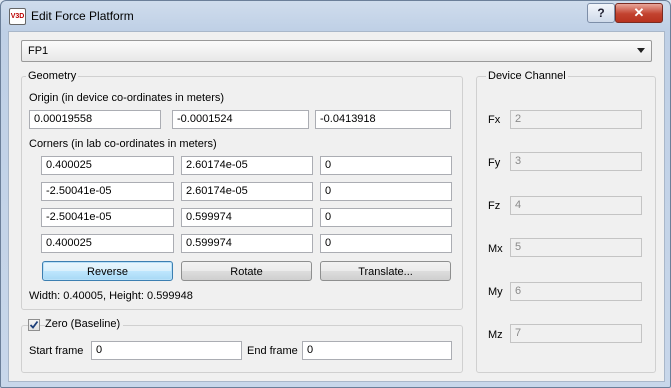  Describe the element at coordinates (495, 335) in the screenshot. I see `channel-mz-label: Mz` at that location.